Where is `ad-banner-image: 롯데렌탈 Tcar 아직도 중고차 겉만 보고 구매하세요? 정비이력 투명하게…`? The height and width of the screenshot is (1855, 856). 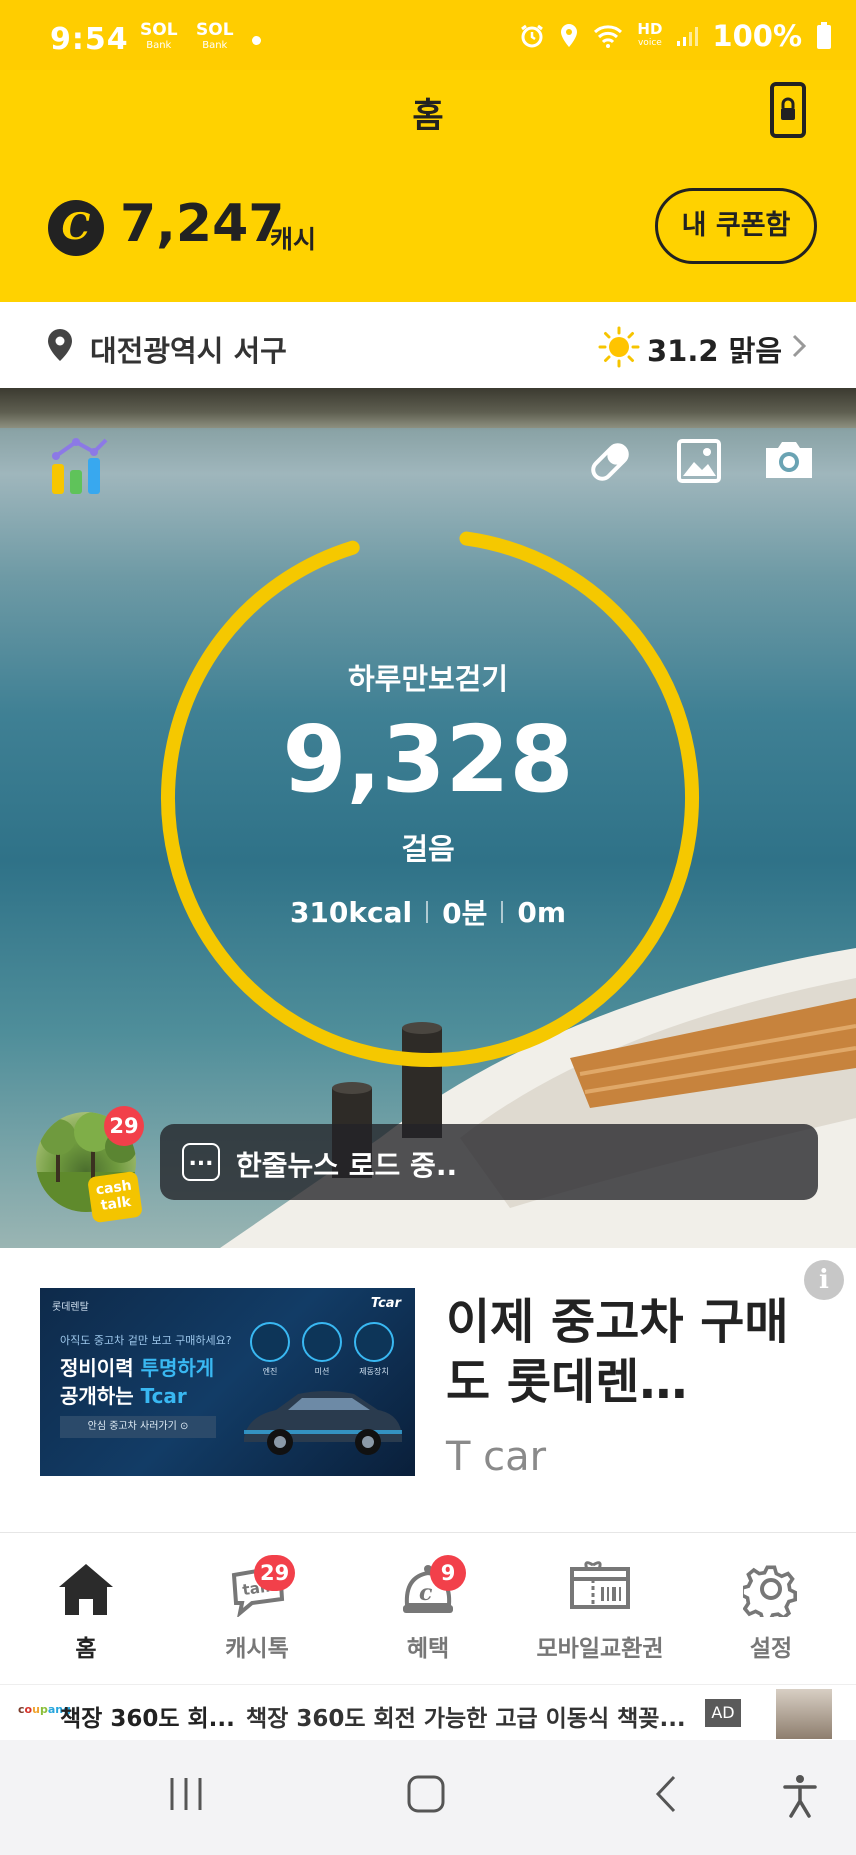 ad-banner-image: 롯데렌탈 Tcar 아직도 중고차 겉만 보고 구매하세요? 정비이력 투명하게… is located at coordinates (227, 1382).